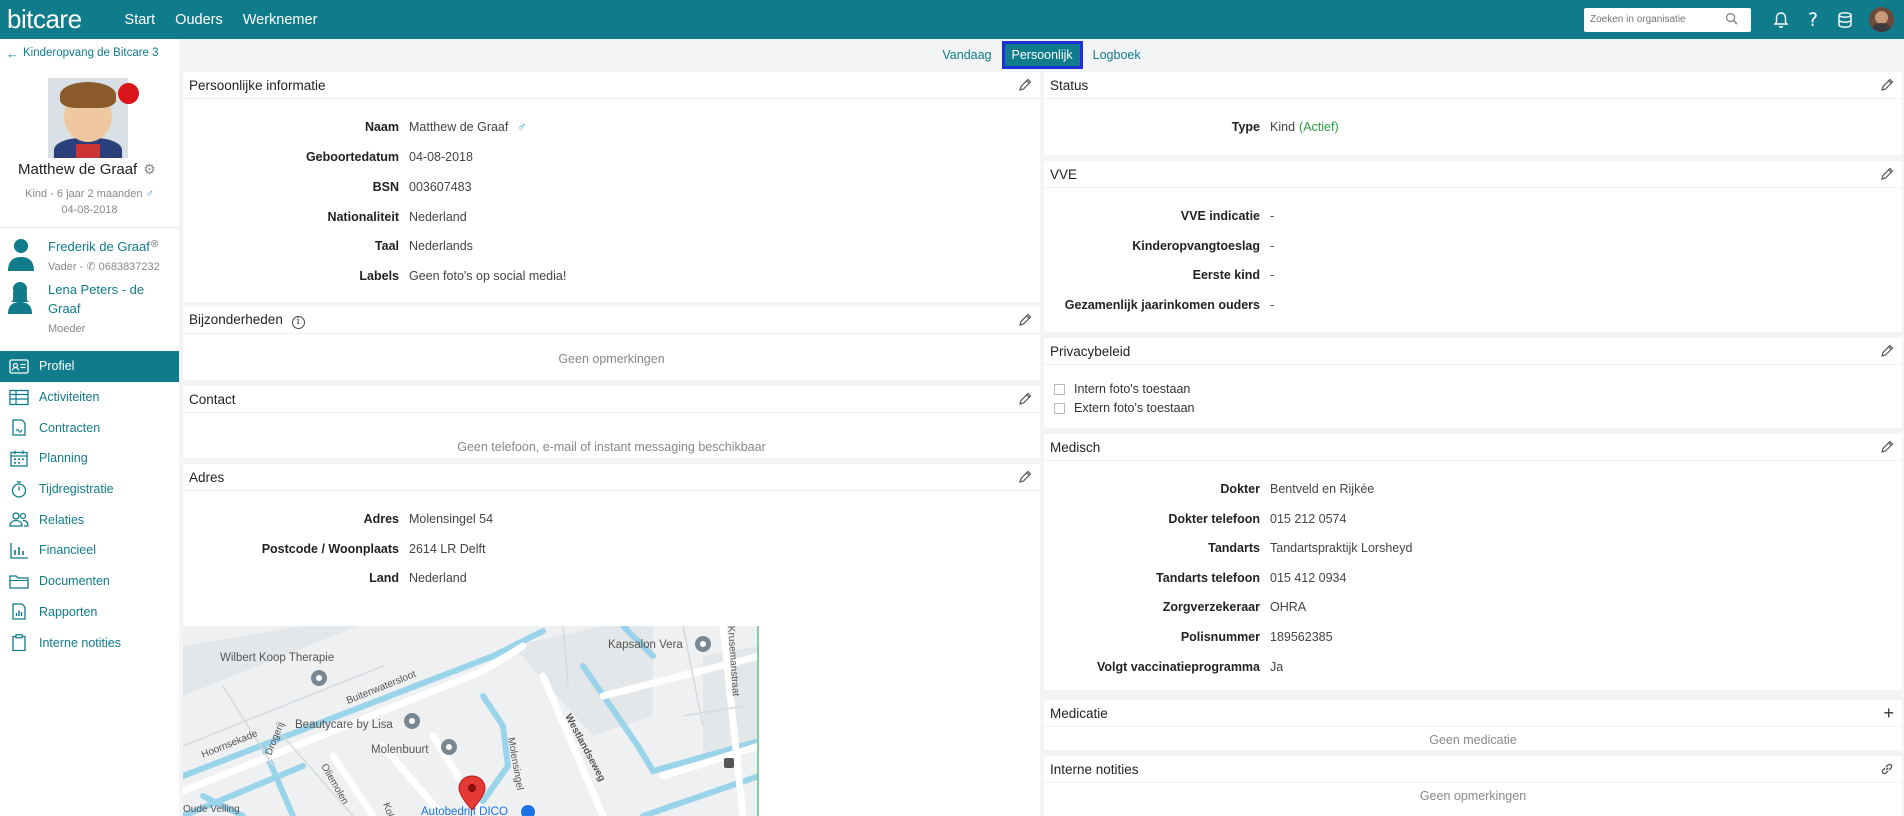  I want to click on parent-role-text: Vader -, so click(67, 267).